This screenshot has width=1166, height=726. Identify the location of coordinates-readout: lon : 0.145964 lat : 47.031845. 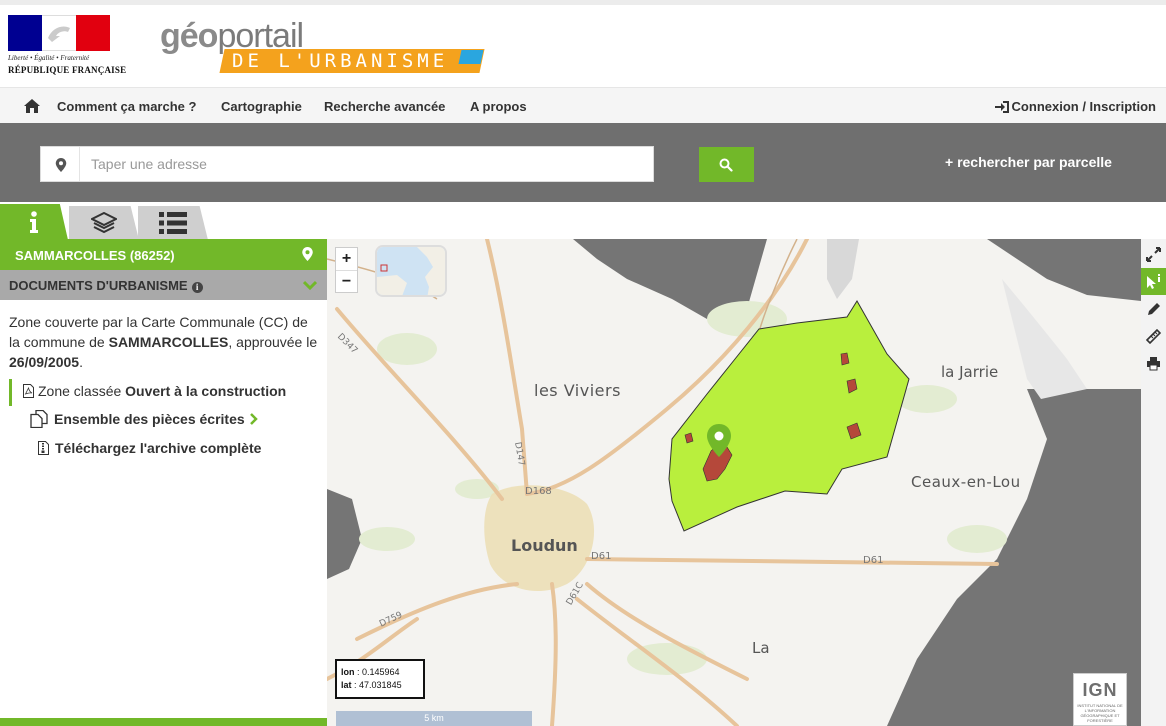
(380, 679).